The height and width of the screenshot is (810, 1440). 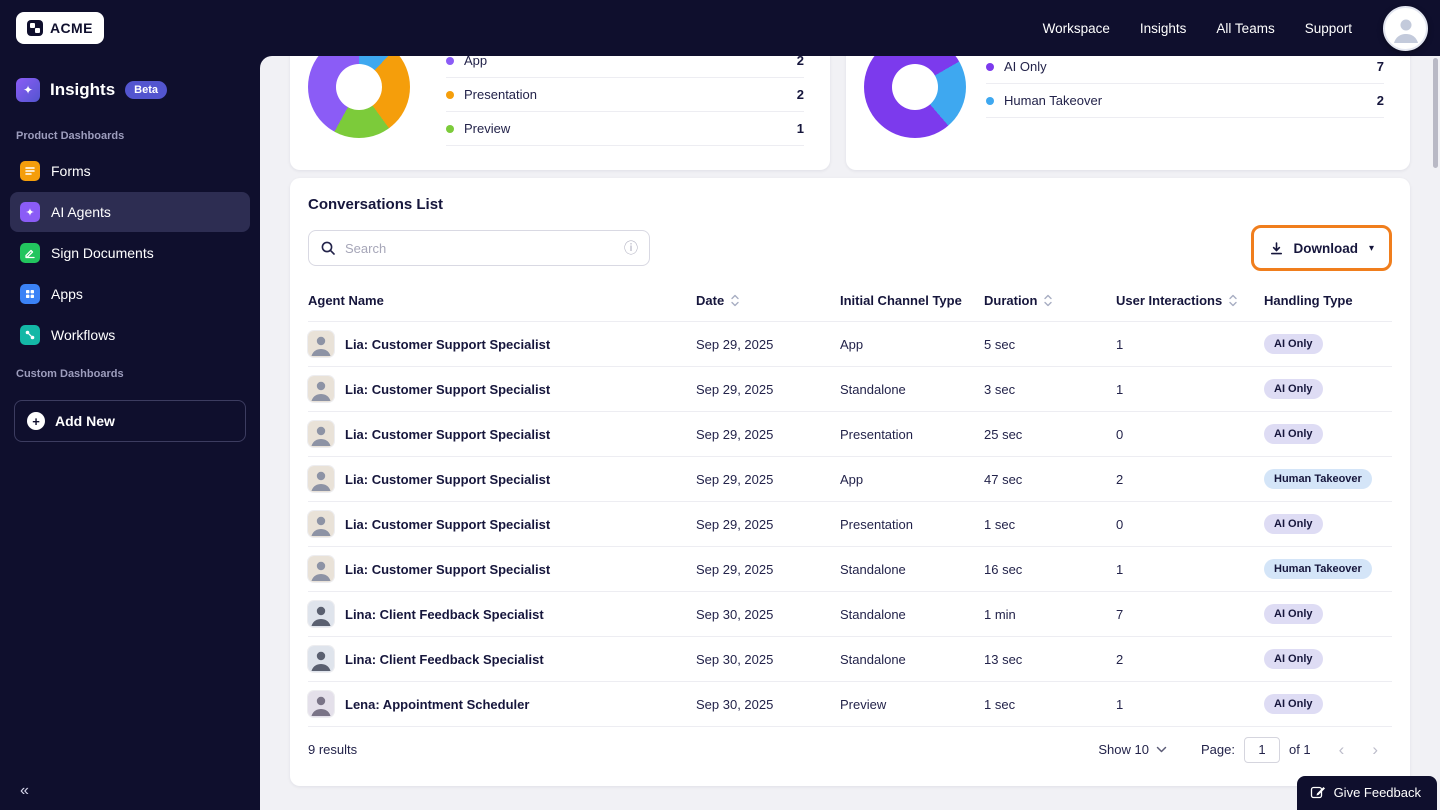 What do you see at coordinates (346, 300) in the screenshot?
I see `col-agent-name: Agent Name` at bounding box center [346, 300].